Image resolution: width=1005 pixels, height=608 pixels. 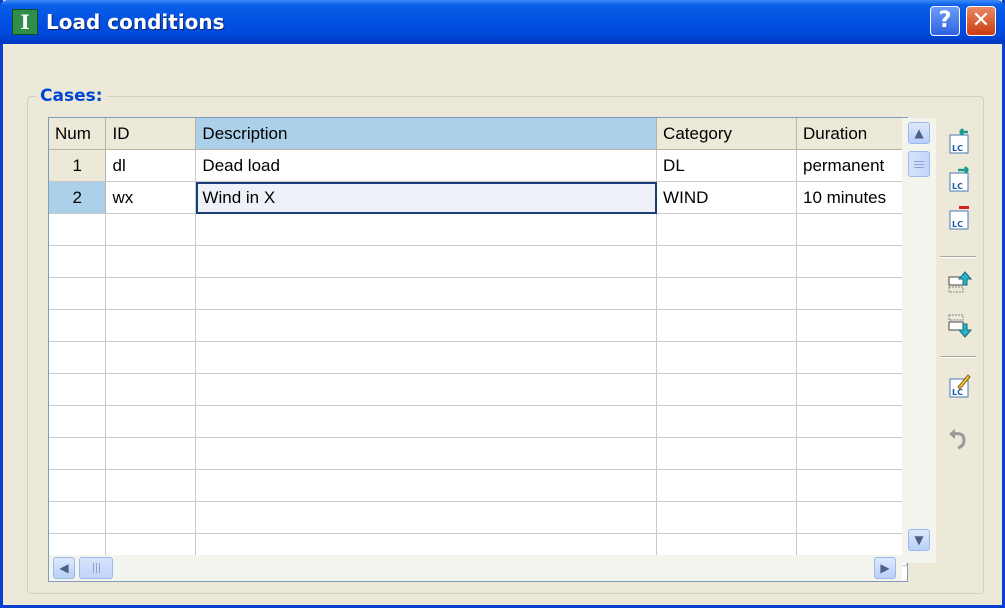 I want to click on row-num-cell: 2, so click(x=78, y=197).